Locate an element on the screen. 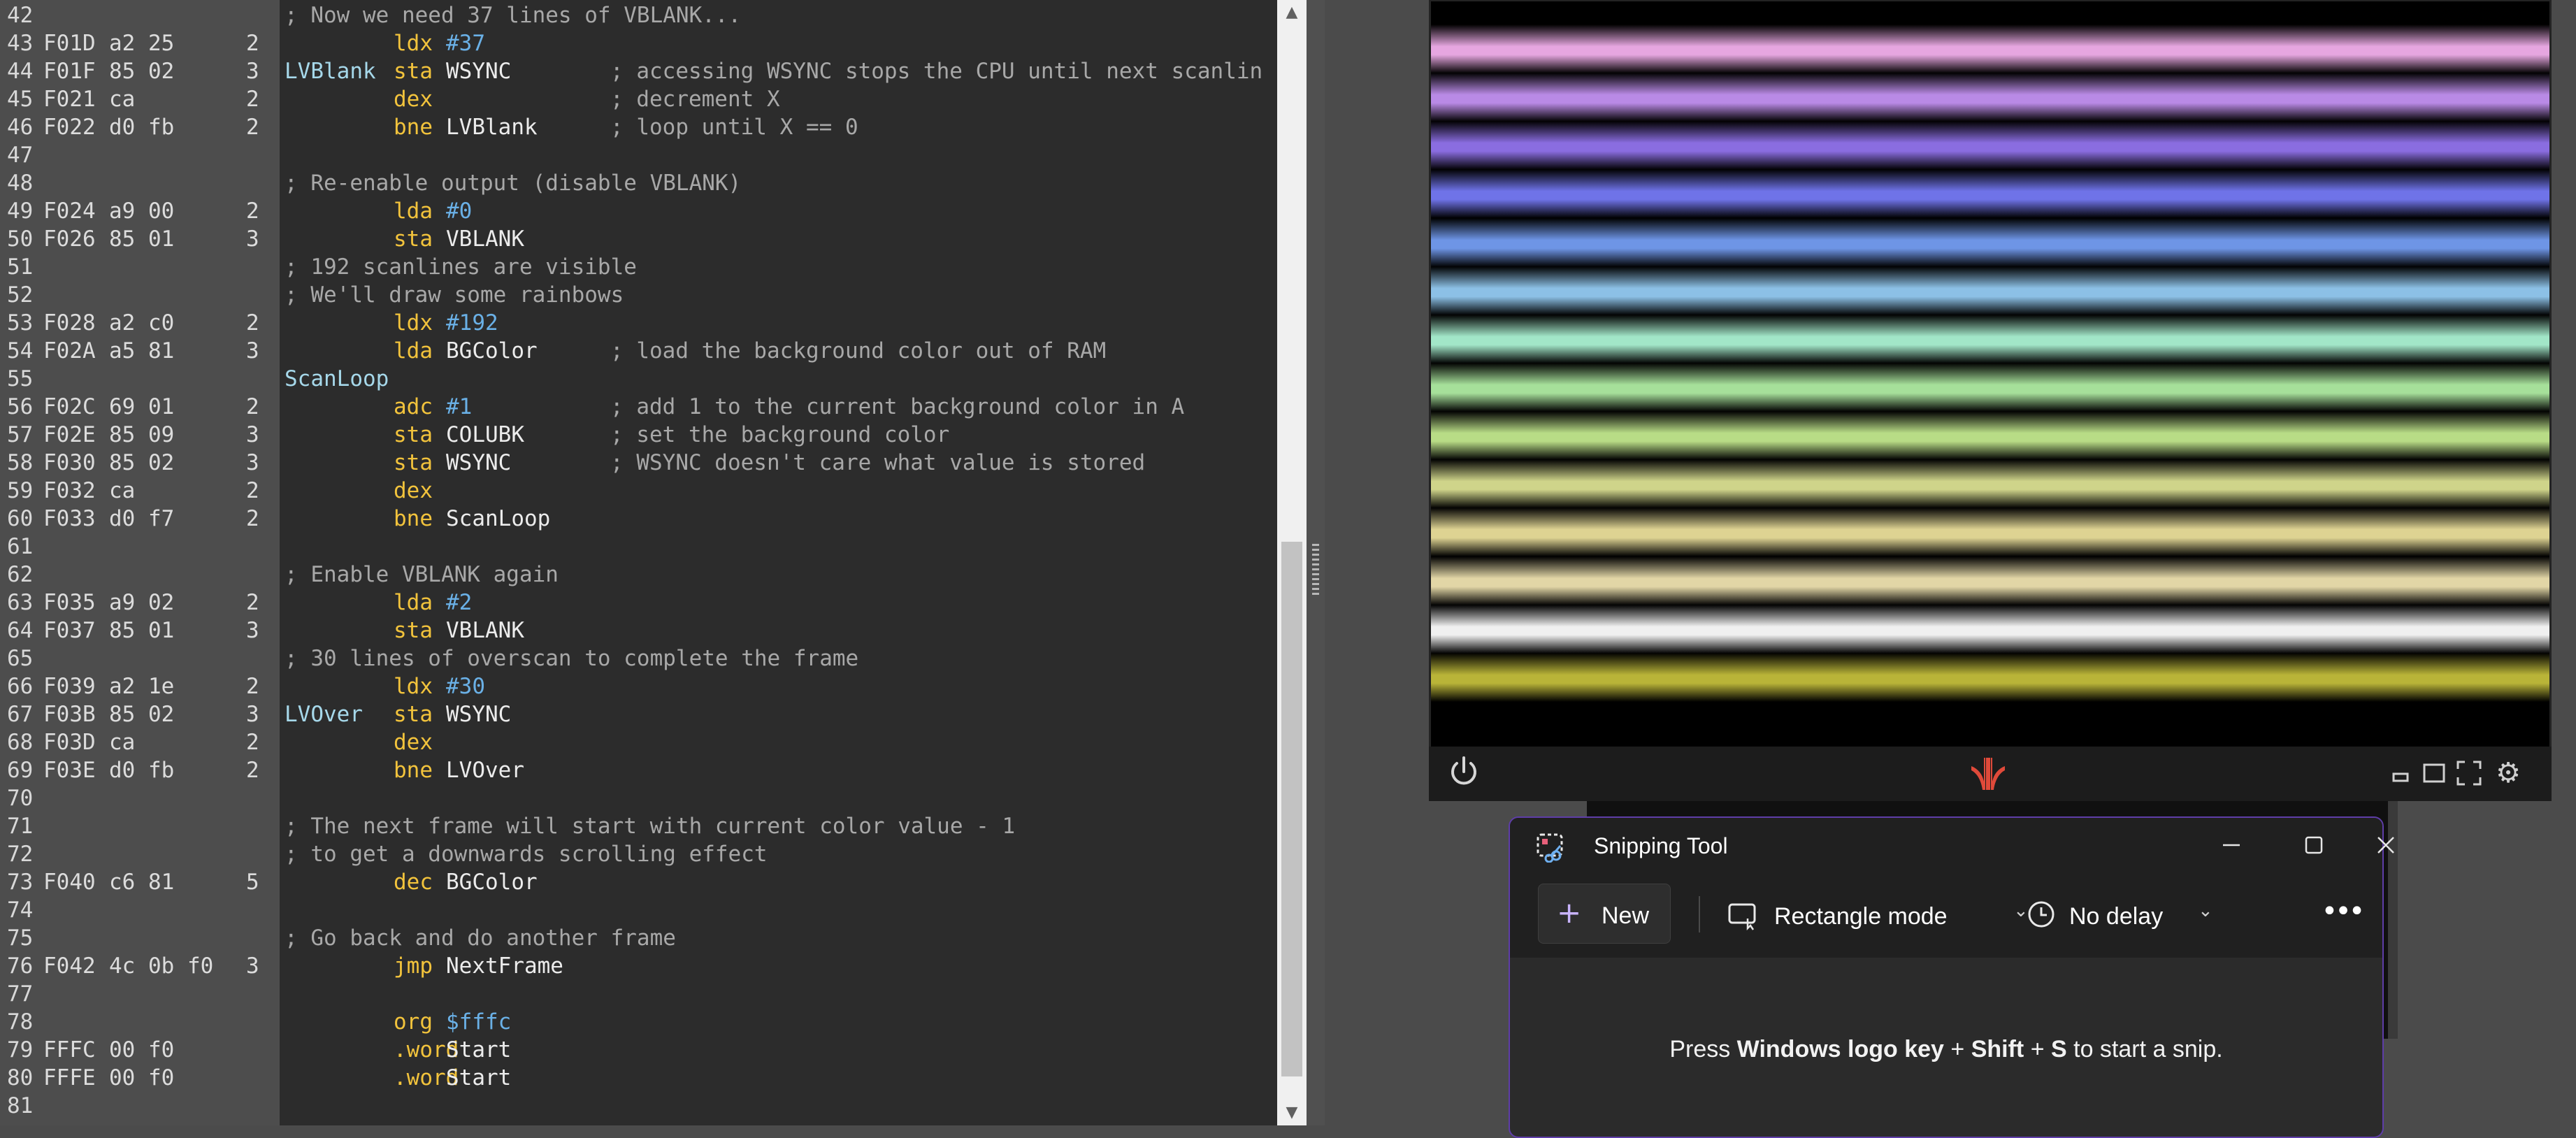 This screenshot has width=2576, height=1138. code-comment: ; Go back and do another frame is located at coordinates (480, 938).